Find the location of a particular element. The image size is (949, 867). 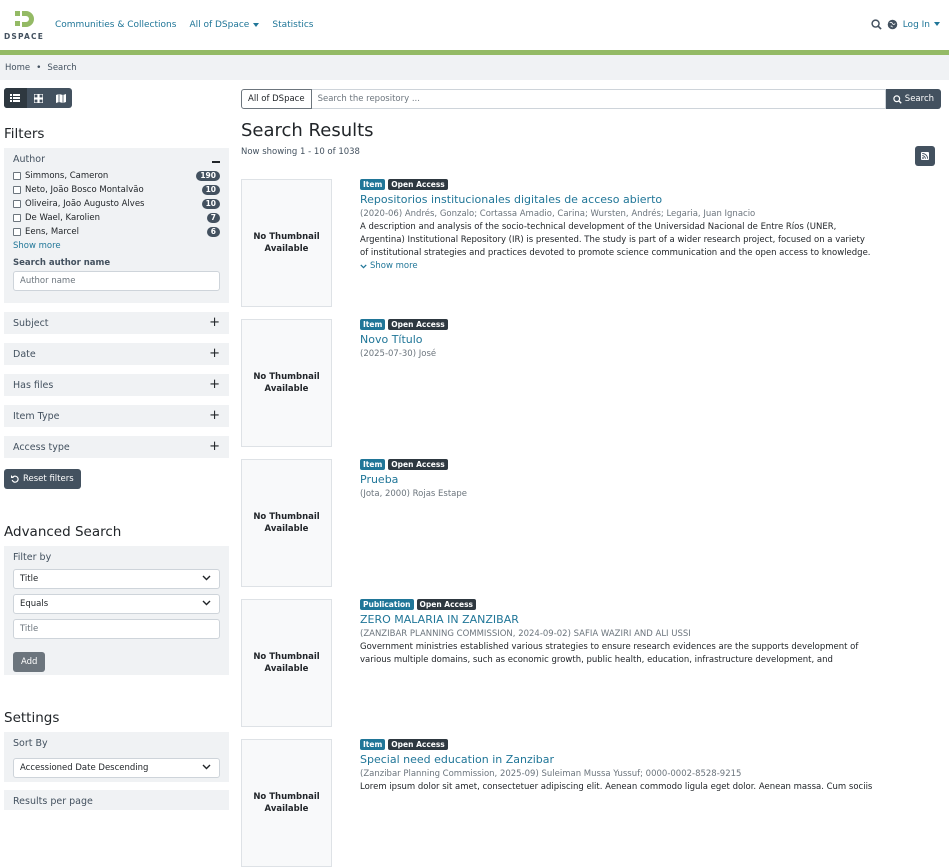

facet-author-title: Author is located at coordinates (116, 159).